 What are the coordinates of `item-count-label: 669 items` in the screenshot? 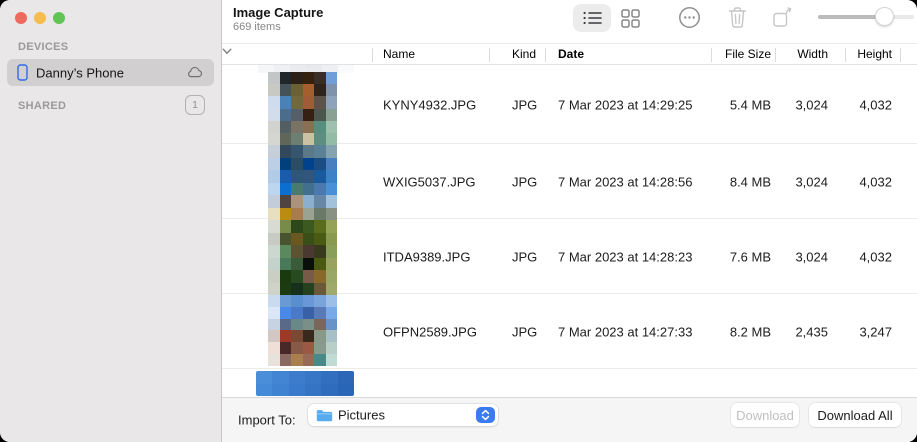 It's located at (257, 27).